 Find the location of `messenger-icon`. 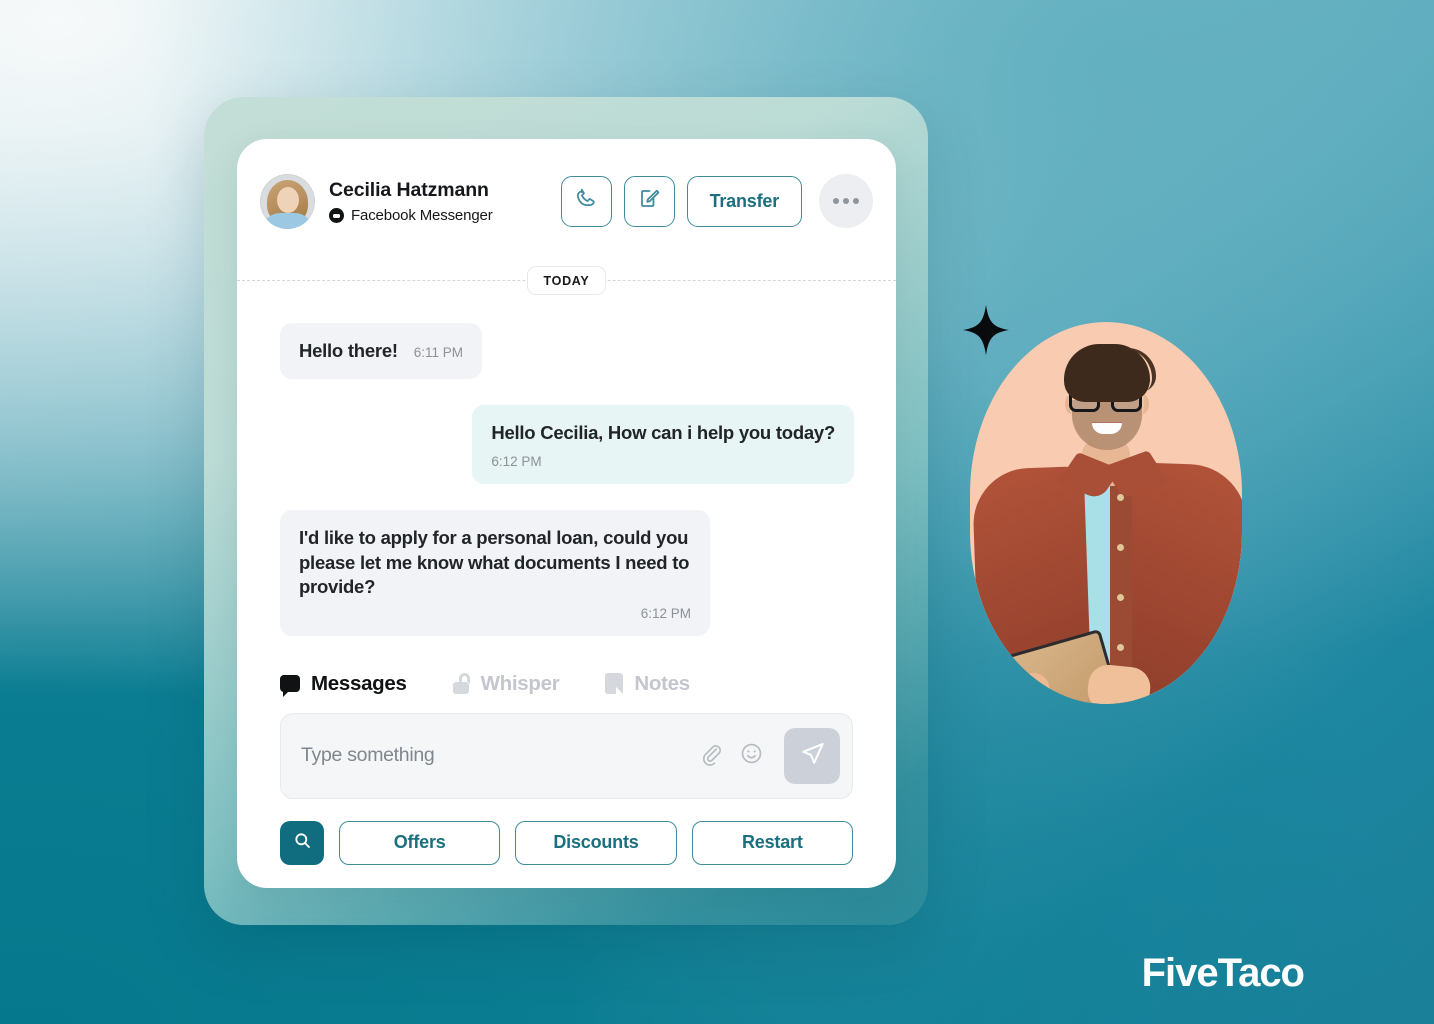

messenger-icon is located at coordinates (336, 216).